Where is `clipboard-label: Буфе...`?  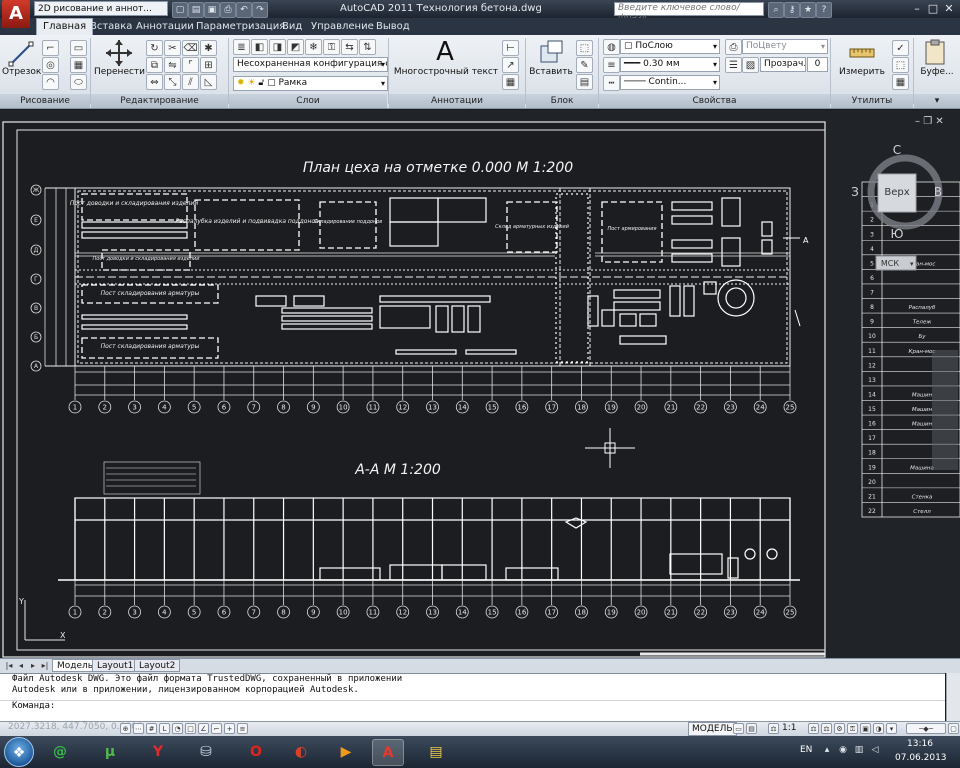
clipboard-label: Буфе... is located at coordinates (937, 72).